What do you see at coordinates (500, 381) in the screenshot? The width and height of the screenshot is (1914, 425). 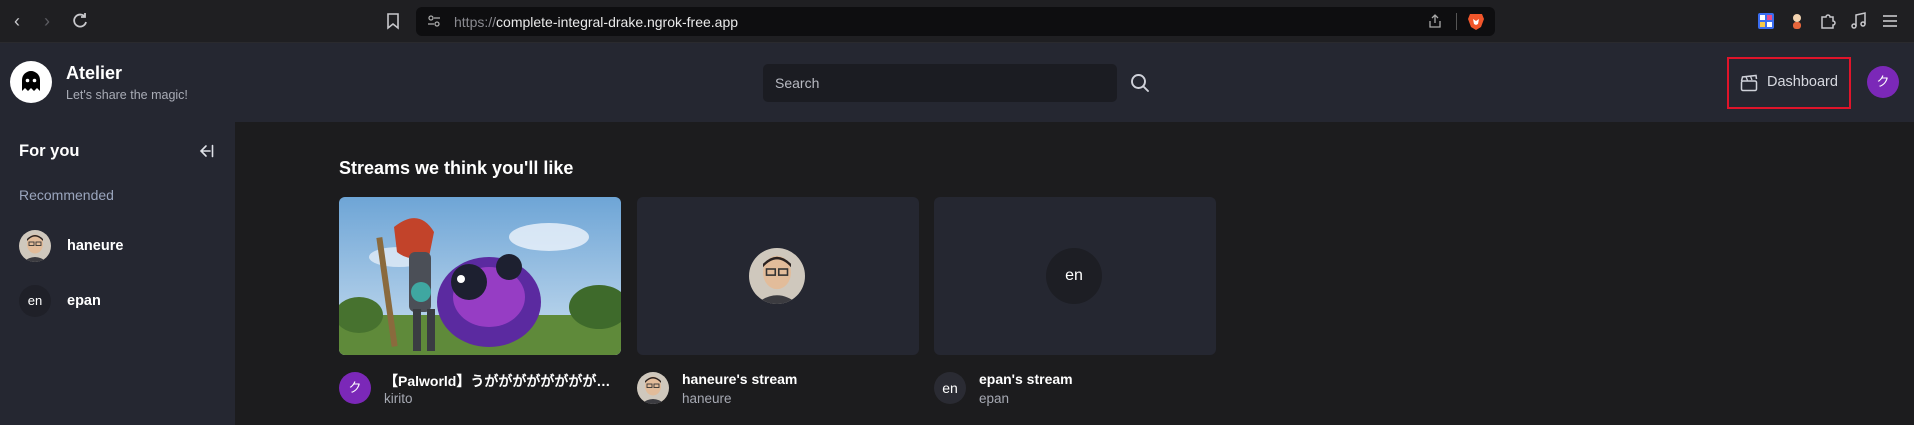 I see `stream-title: 【Palworld】うがががががががががが` at bounding box center [500, 381].